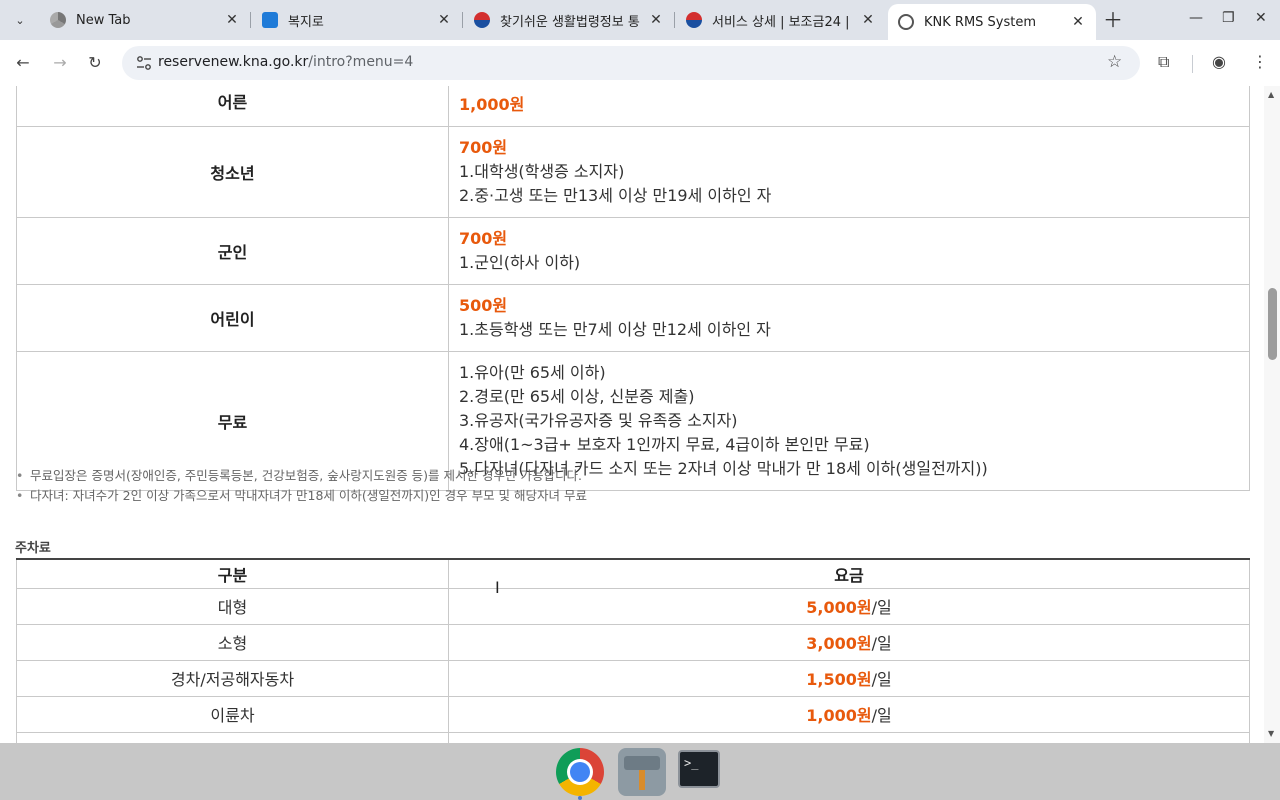 This screenshot has width=1280, height=800. I want to click on text-cursor-icon: Ι, so click(497, 587).